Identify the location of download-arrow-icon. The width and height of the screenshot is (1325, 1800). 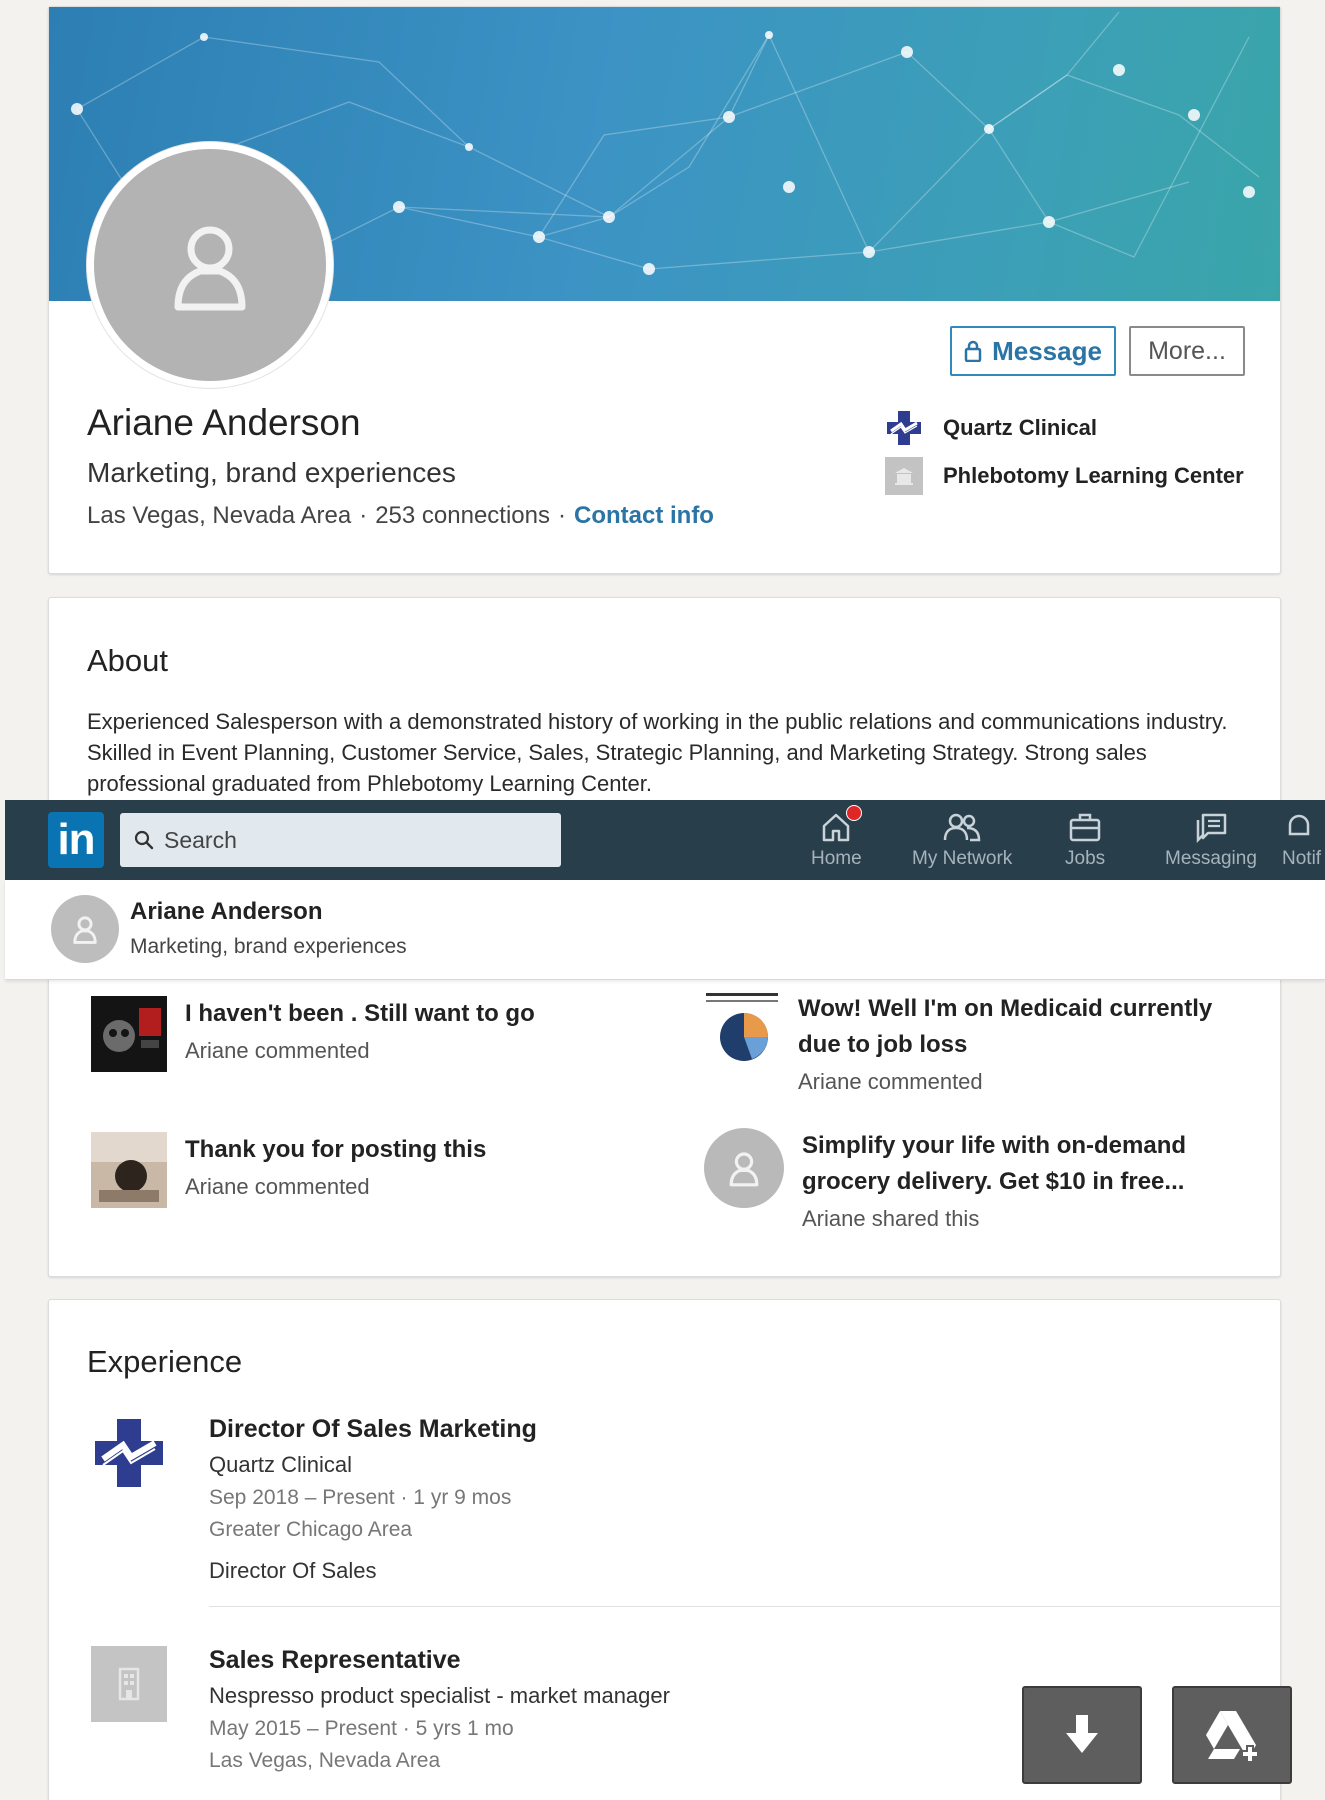
(1082, 1734).